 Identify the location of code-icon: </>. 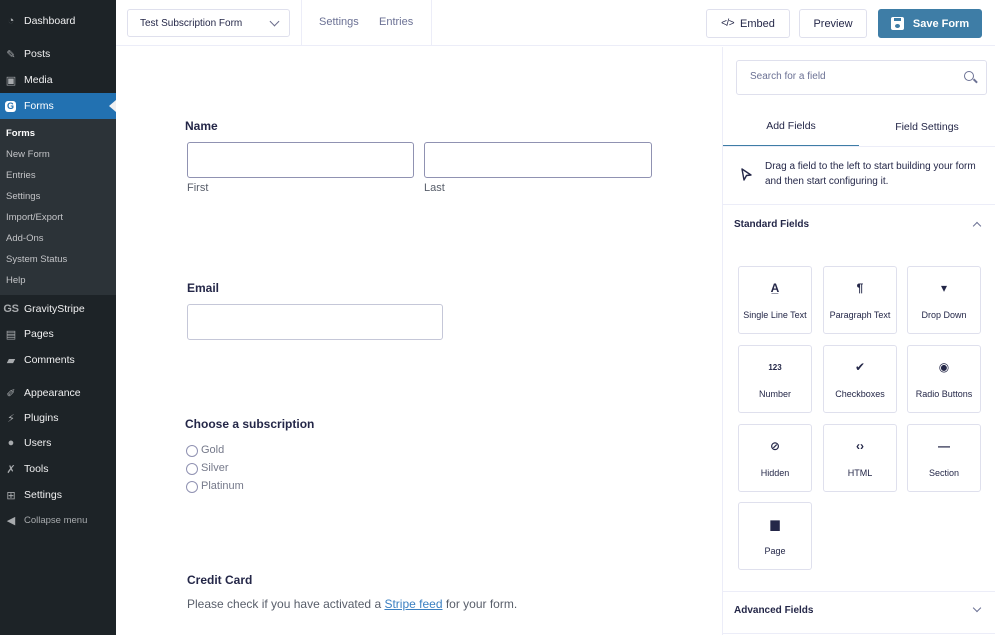
(728, 23).